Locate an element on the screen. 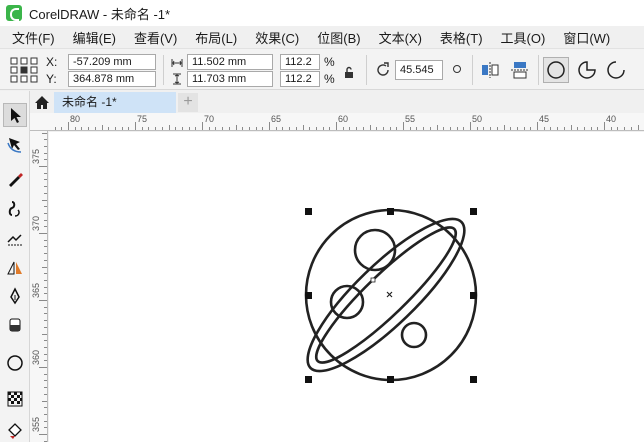 Image resolution: width=644 pixels, height=442 pixels. scale-x-field: 112.2 is located at coordinates (300, 62).